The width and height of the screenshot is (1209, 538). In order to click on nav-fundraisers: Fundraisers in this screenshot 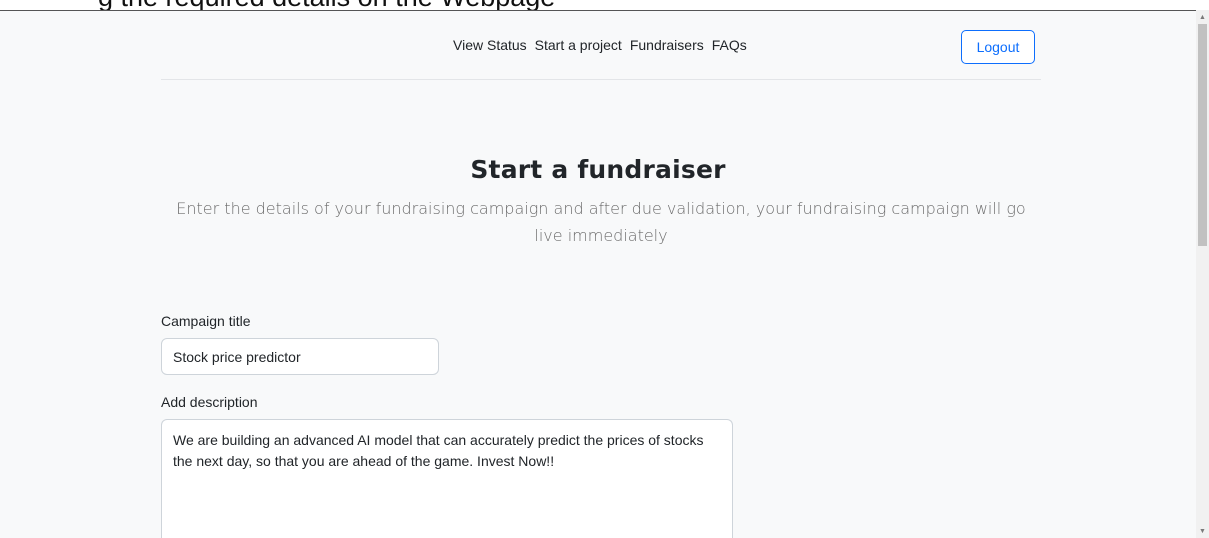, I will do `click(667, 45)`.